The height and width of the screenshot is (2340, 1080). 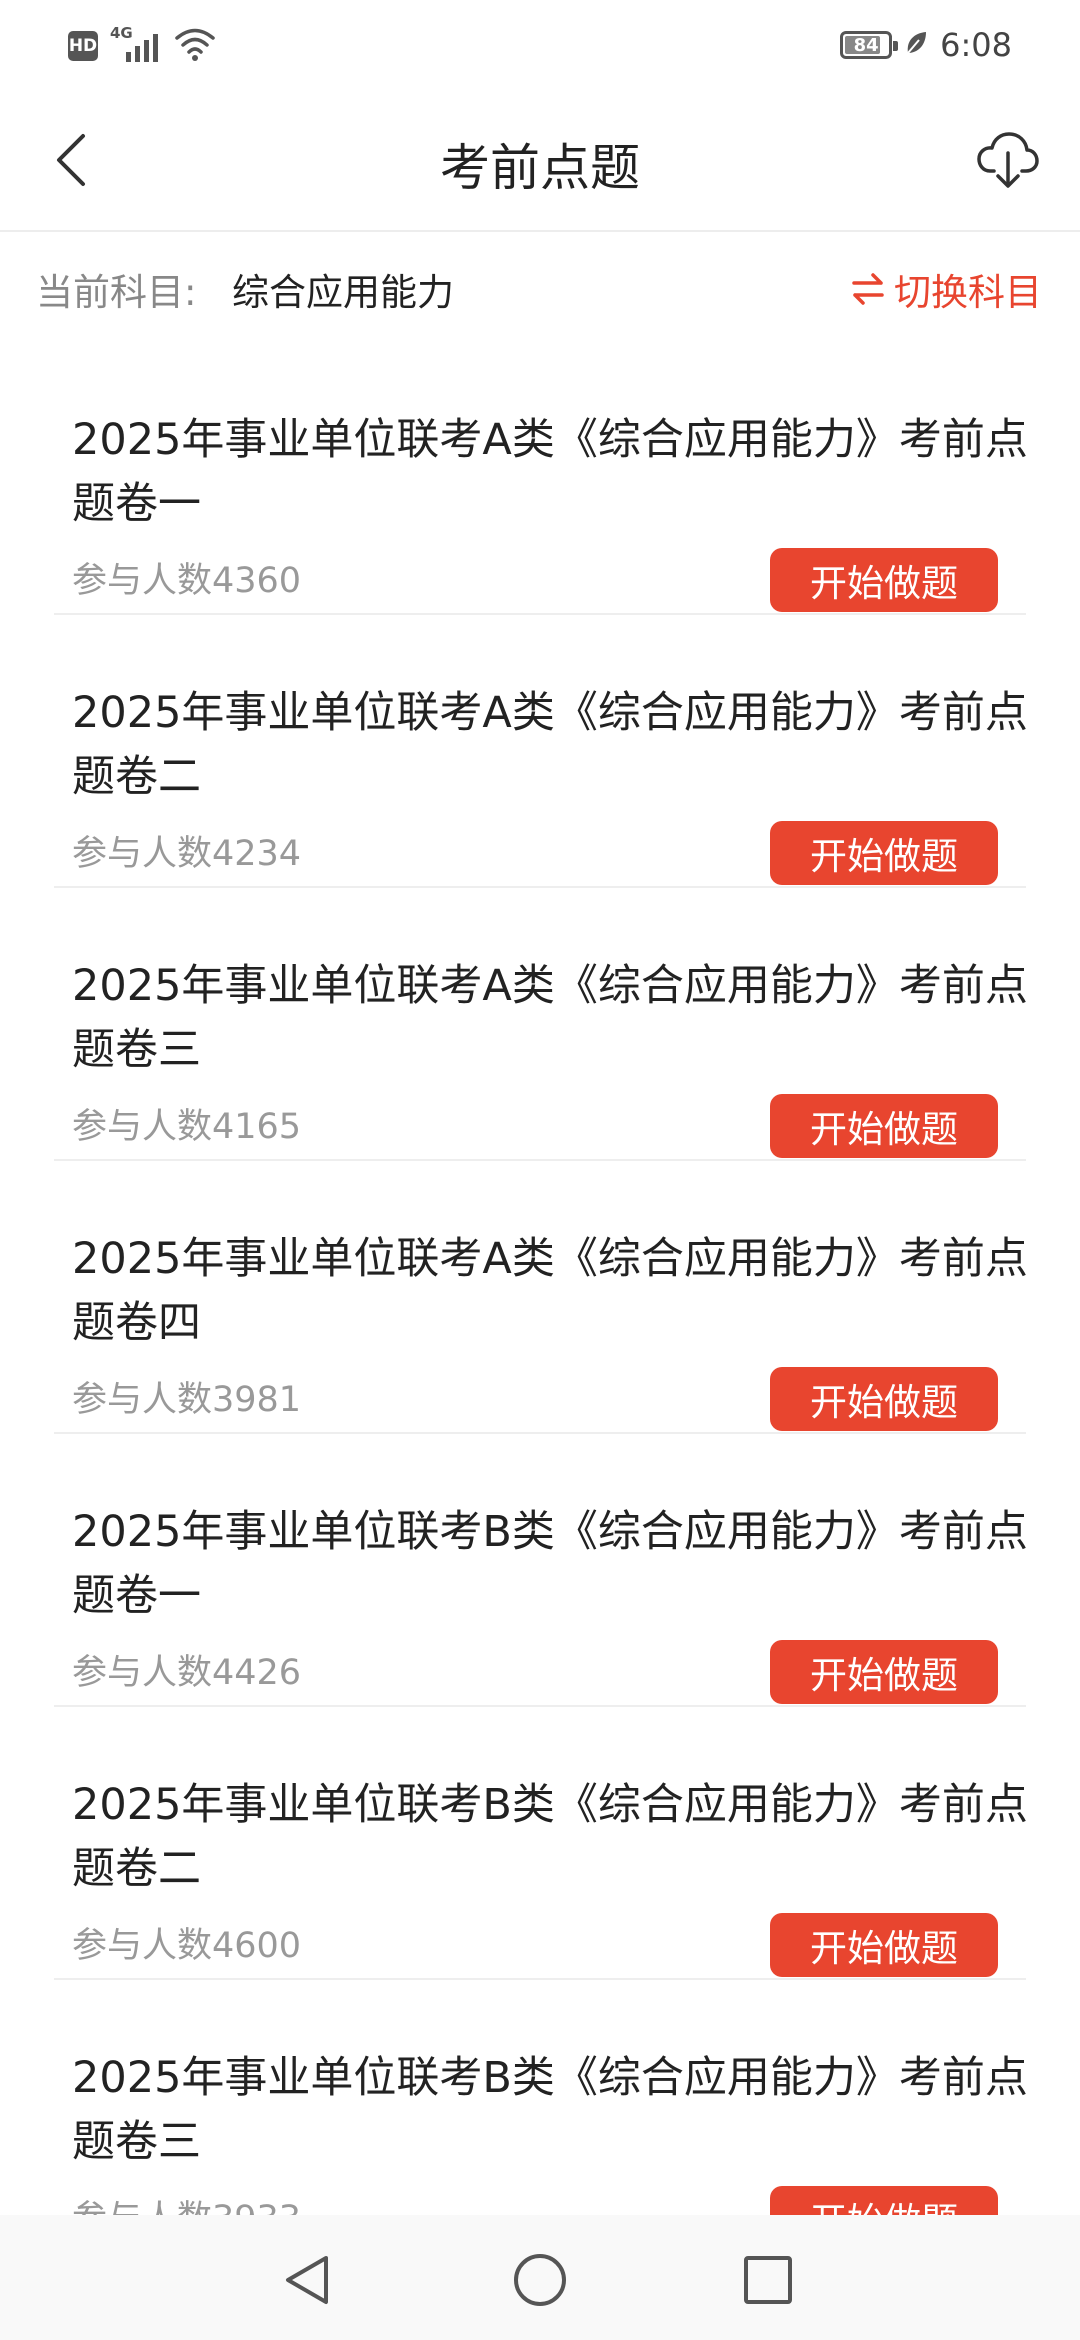 What do you see at coordinates (550, 472) in the screenshot?
I see `paper-title: 2025年事业单位联考A类《综合应用能力》考前点题卷一` at bounding box center [550, 472].